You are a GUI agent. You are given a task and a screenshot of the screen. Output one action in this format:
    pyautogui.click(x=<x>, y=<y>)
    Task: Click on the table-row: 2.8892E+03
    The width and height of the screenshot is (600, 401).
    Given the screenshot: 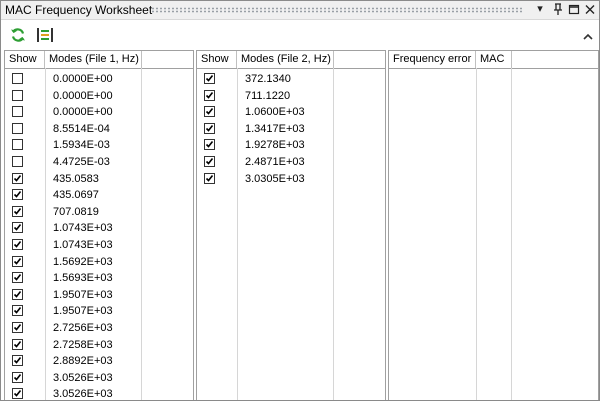 What is the action you would take?
    pyautogui.click(x=99, y=361)
    